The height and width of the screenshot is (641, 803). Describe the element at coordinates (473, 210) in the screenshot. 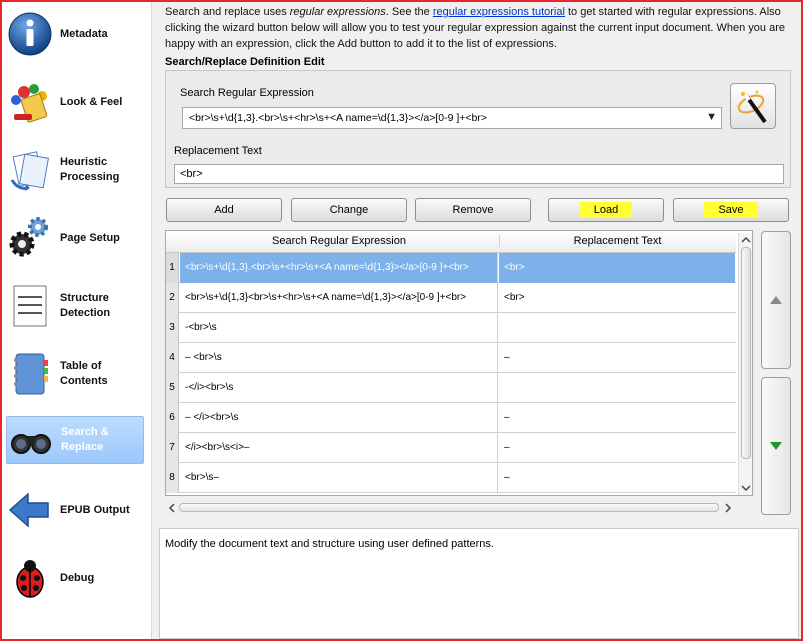

I see `remove-button: Remove` at that location.